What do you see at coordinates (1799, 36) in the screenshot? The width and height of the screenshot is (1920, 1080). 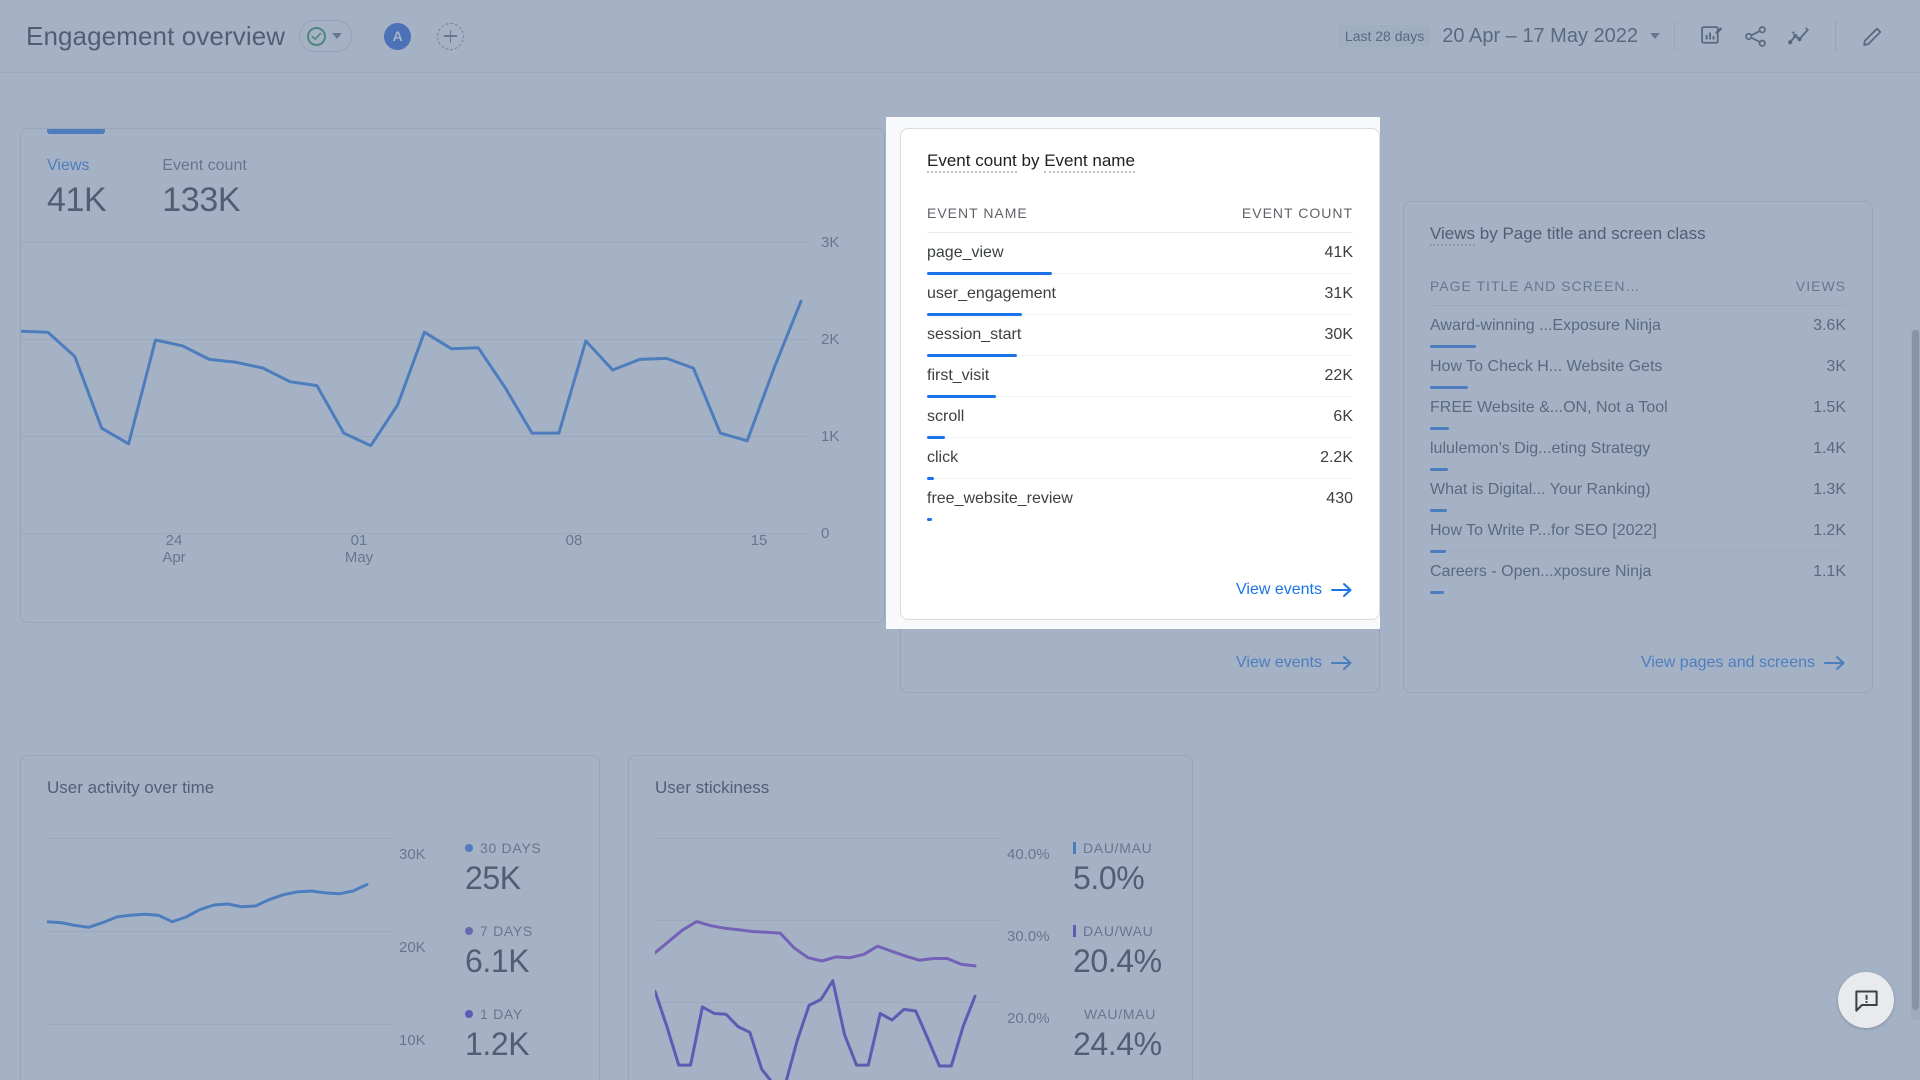 I see `insights-icon` at bounding box center [1799, 36].